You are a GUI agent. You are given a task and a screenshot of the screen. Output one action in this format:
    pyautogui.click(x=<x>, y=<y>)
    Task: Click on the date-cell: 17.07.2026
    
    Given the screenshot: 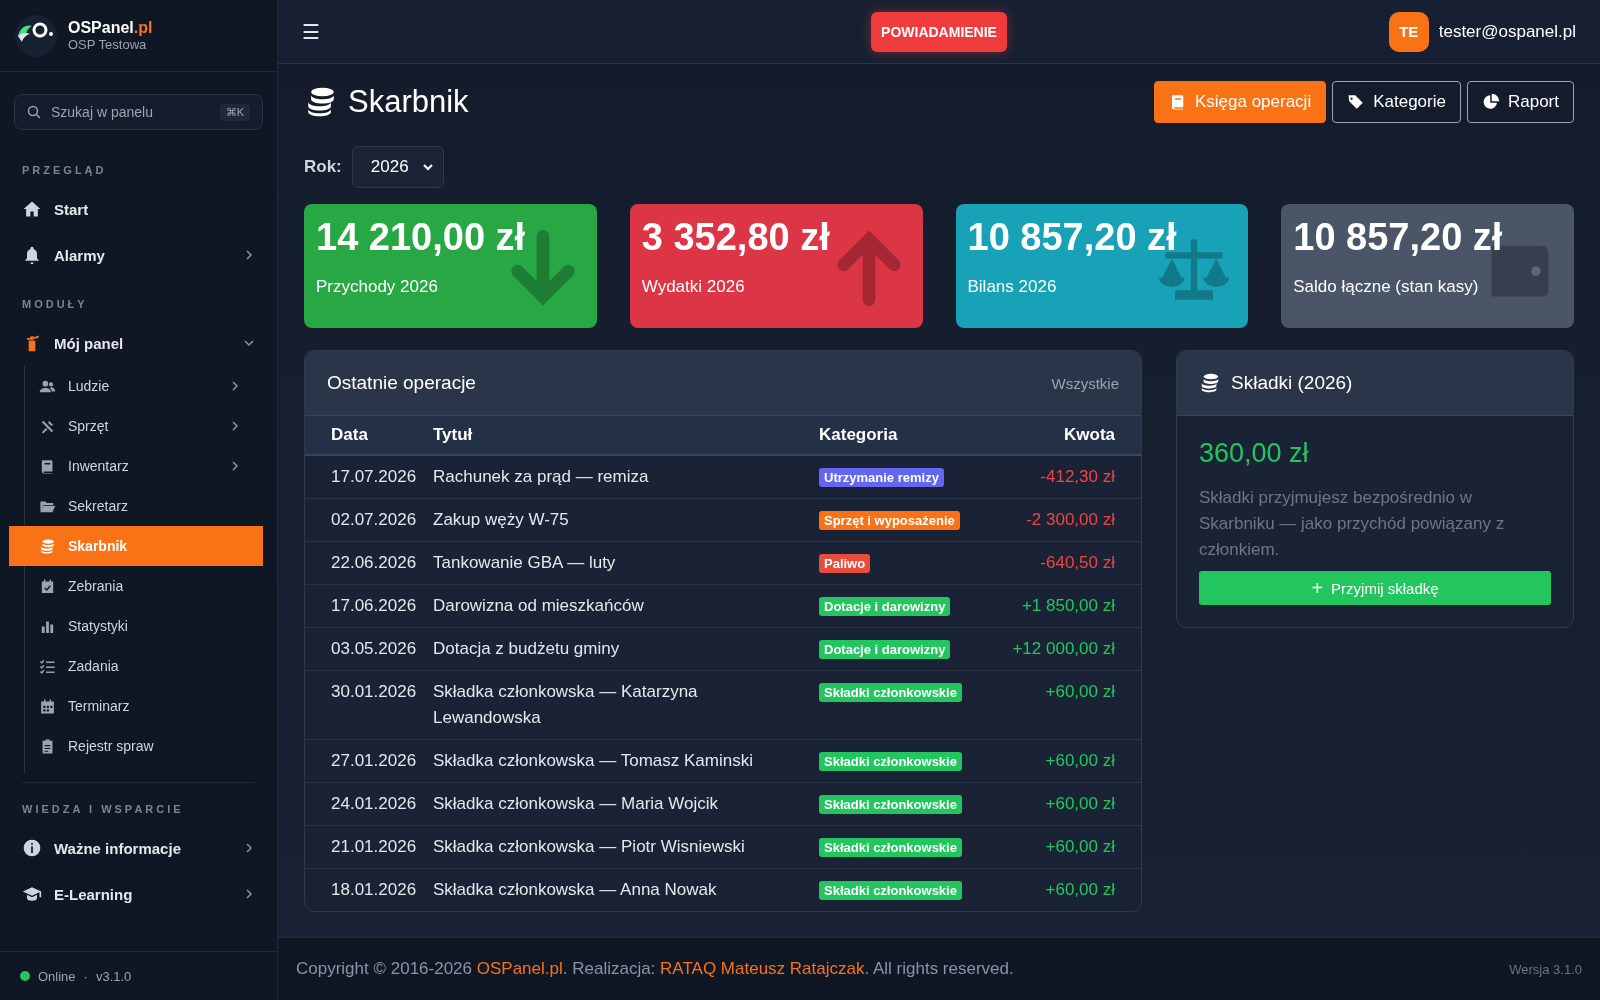 What is the action you would take?
    pyautogui.click(x=365, y=477)
    